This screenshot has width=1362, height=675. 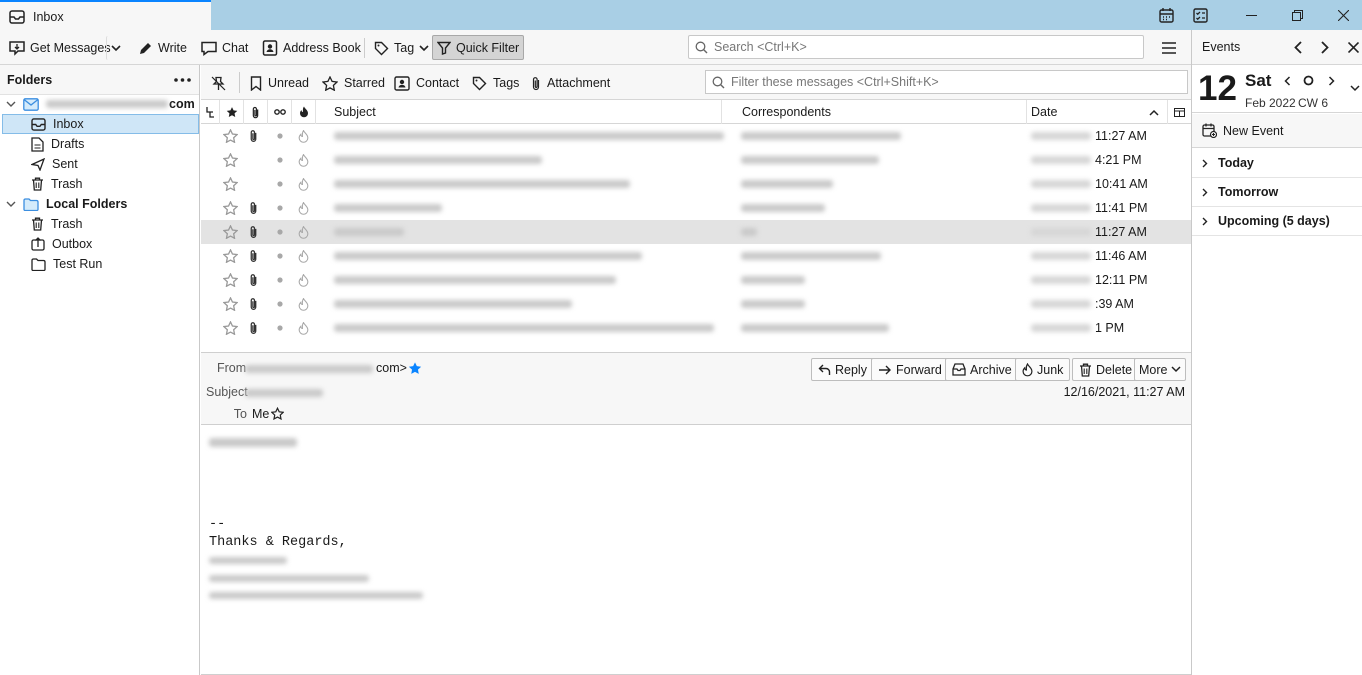 What do you see at coordinates (916, 47) in the screenshot?
I see `search-input: Search <Ctrl+K>` at bounding box center [916, 47].